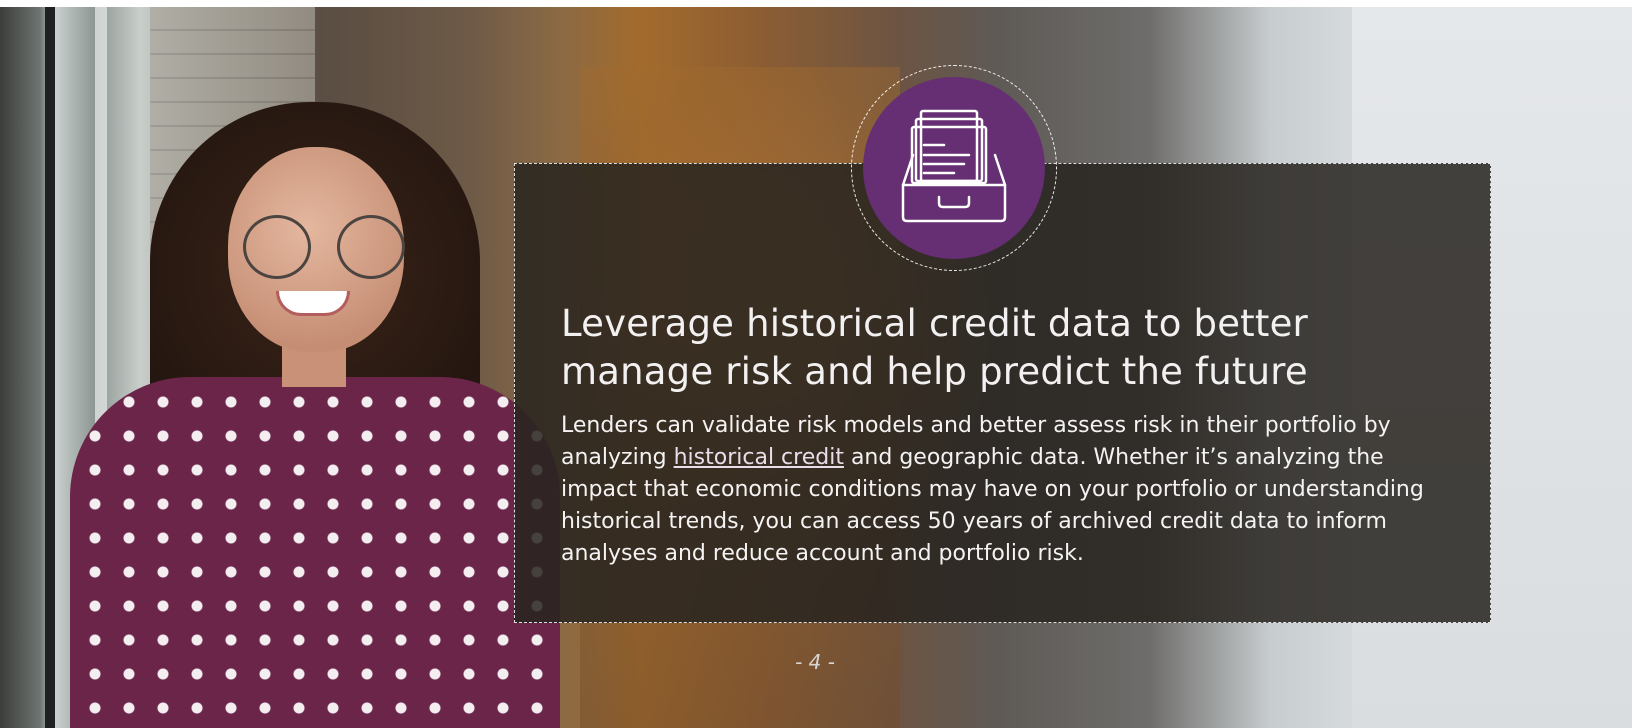  I want to click on icon-badge, so click(954, 168).